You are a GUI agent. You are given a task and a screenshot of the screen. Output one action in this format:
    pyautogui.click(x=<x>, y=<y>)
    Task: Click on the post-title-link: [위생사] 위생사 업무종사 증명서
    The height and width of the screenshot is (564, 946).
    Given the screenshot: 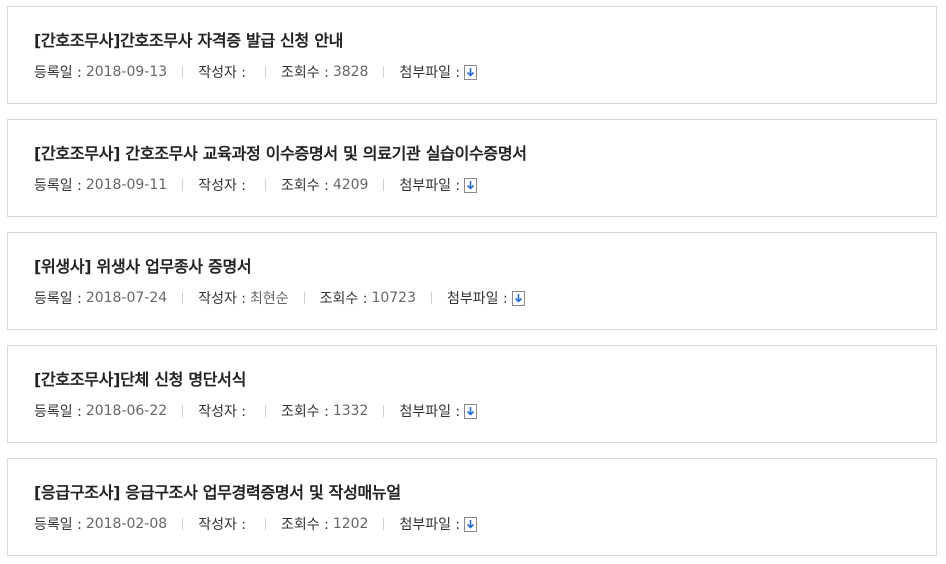 What is the action you would take?
    pyautogui.click(x=143, y=265)
    